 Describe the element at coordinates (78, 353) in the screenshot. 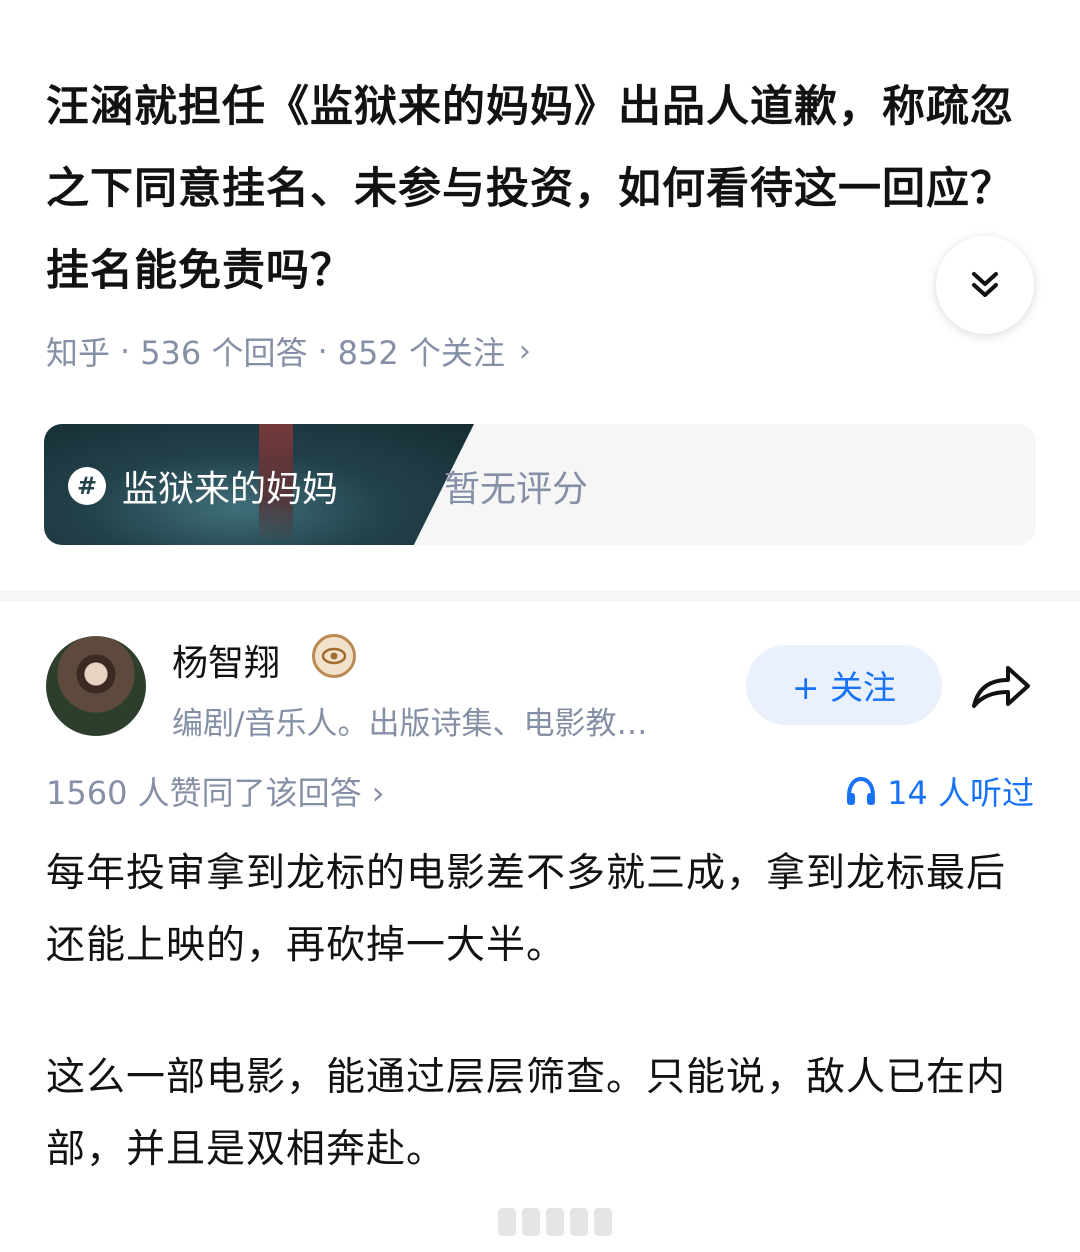

I see `source-label: 知乎` at that location.